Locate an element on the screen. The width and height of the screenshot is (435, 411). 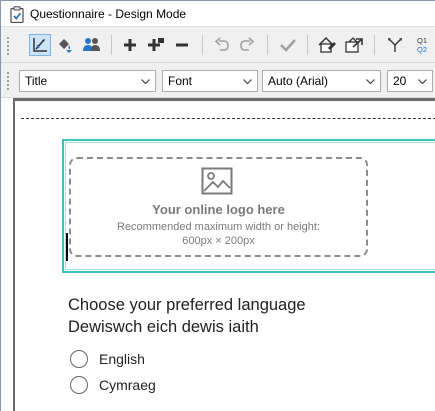
clipboard-icon is located at coordinates (17, 14).